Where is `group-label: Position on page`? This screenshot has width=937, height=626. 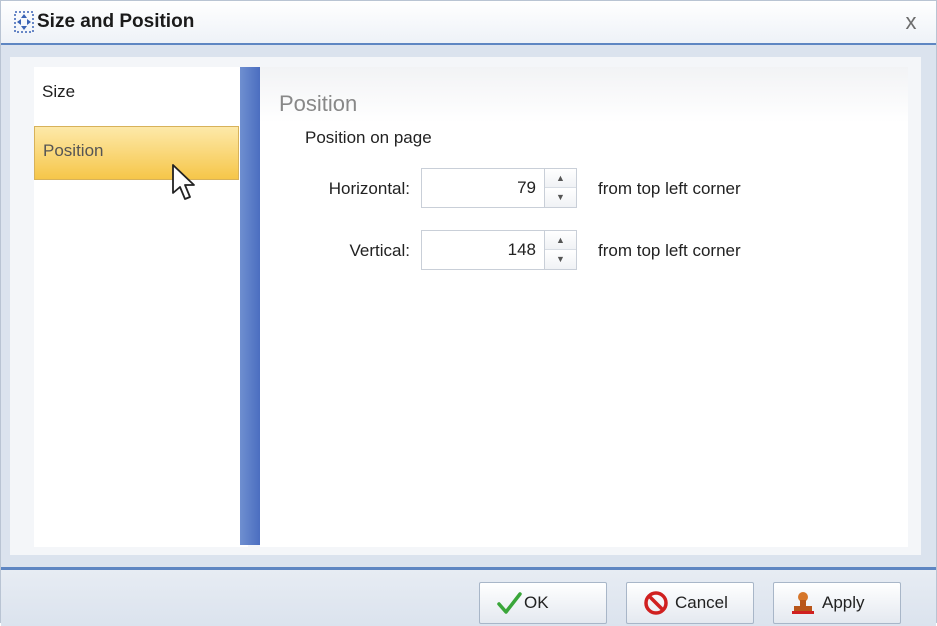
group-label: Position on page is located at coordinates (368, 137).